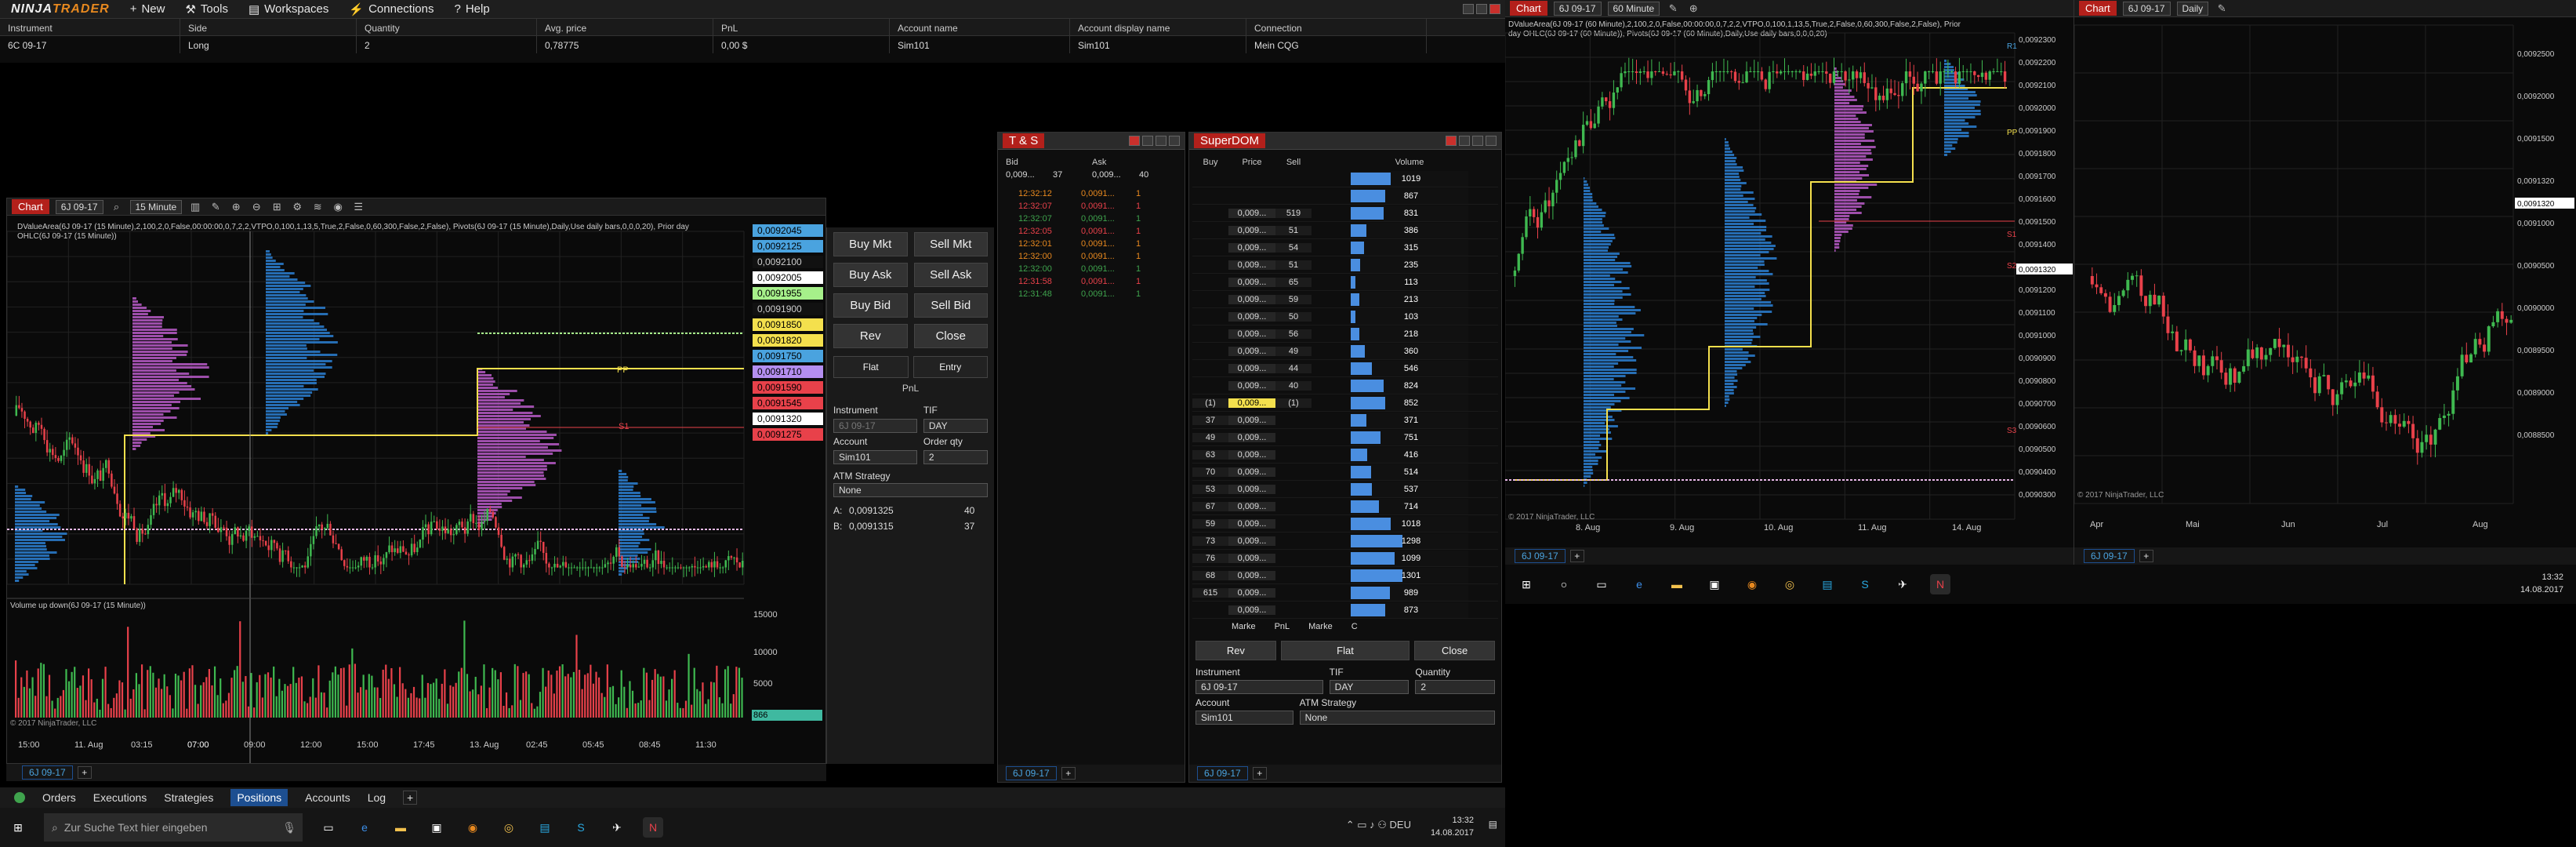 This screenshot has width=2576, height=847. Describe the element at coordinates (1244, 718) in the screenshot. I see `sd-account-select: Sim101` at that location.